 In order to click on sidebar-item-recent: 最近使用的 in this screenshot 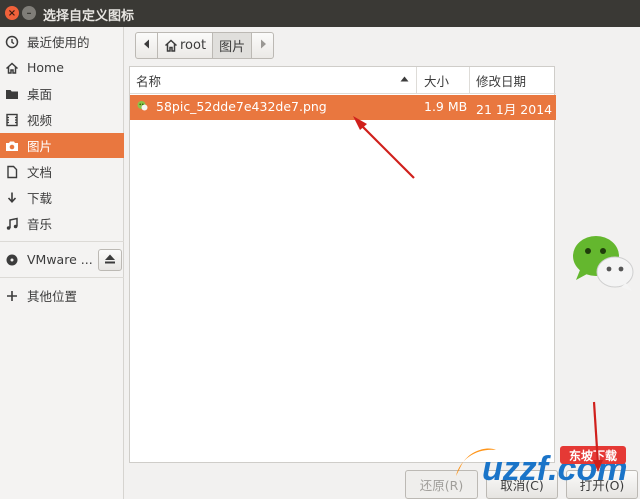, I will do `click(62, 41)`.